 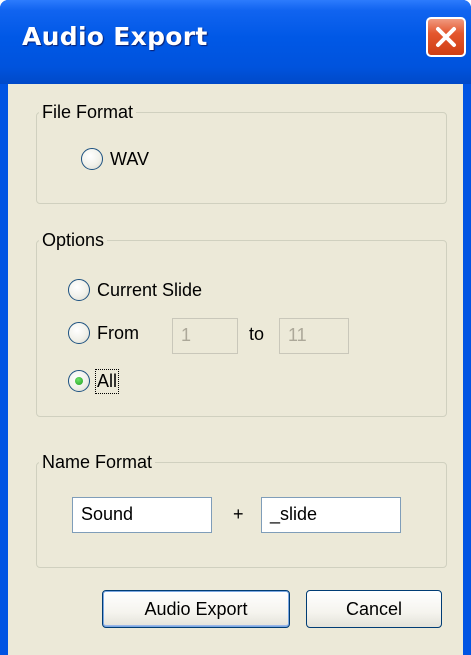 What do you see at coordinates (88, 112) in the screenshot?
I see `file-format-legend: File Format` at bounding box center [88, 112].